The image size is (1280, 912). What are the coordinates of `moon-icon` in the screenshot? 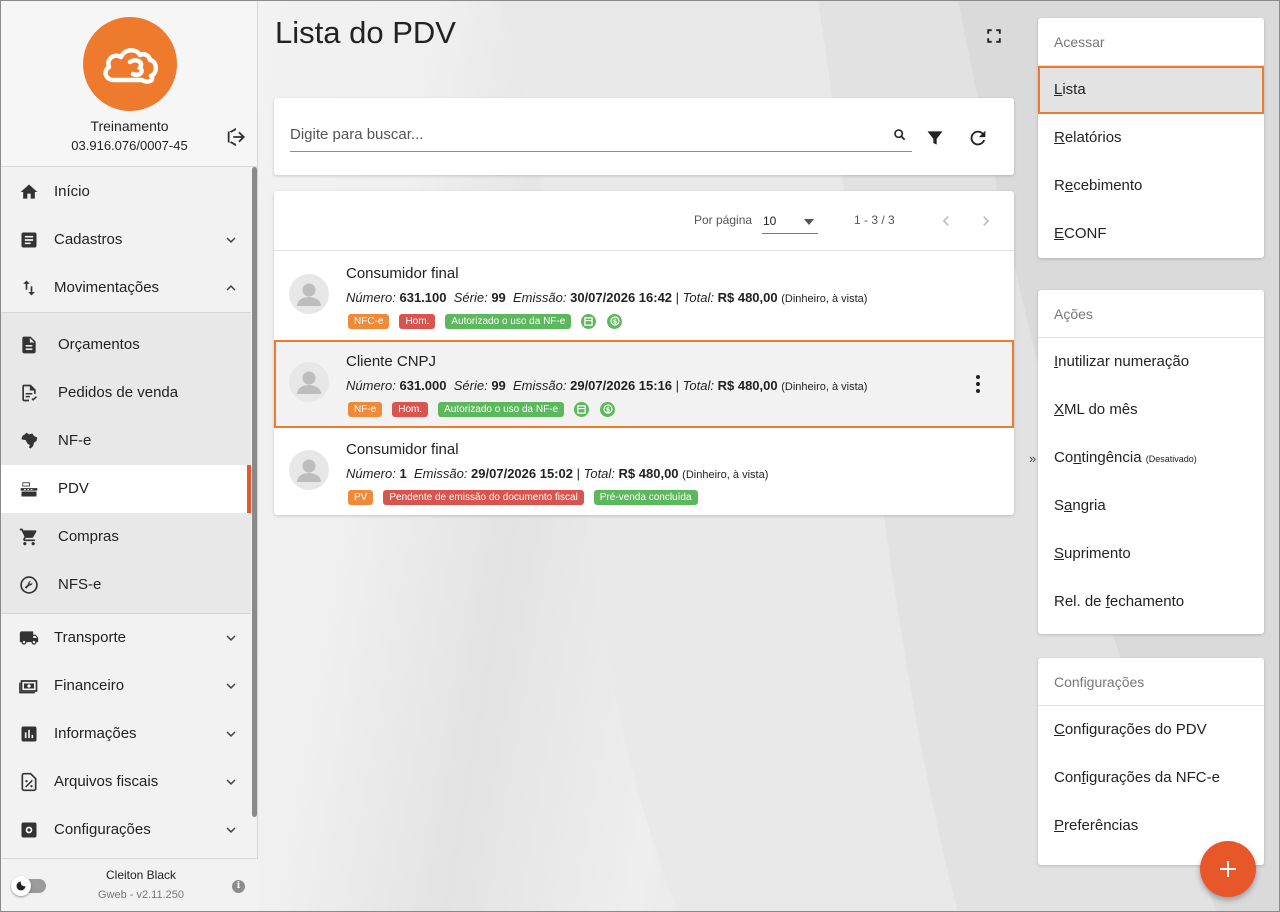 It's located at (21, 886).